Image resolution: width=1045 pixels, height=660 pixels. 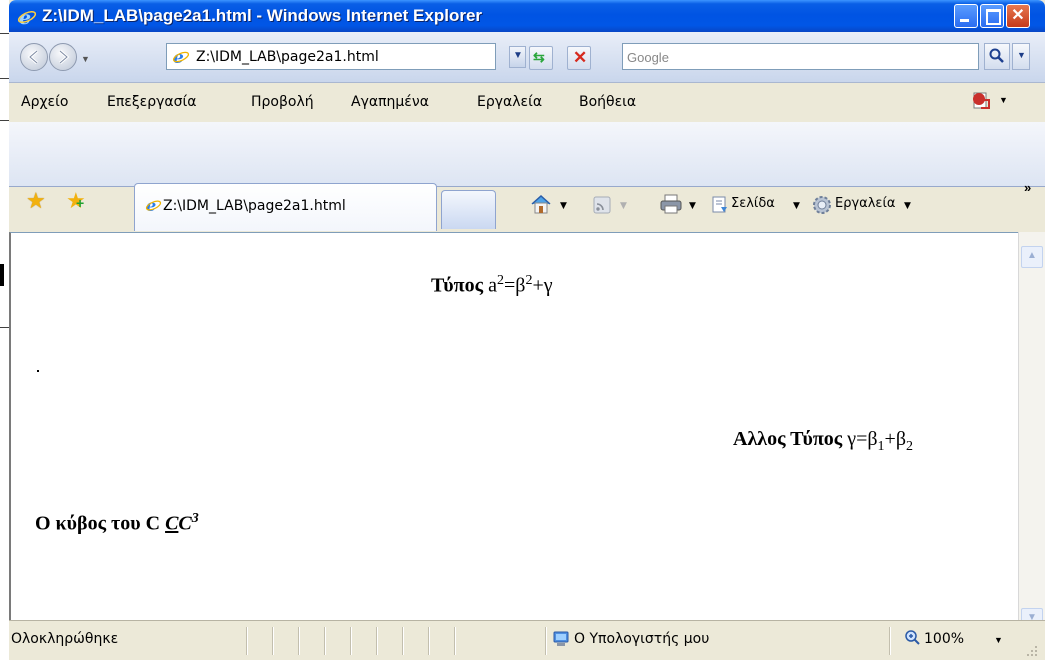 I want to click on scroll-up-button: ▲, so click(x=1032, y=257).